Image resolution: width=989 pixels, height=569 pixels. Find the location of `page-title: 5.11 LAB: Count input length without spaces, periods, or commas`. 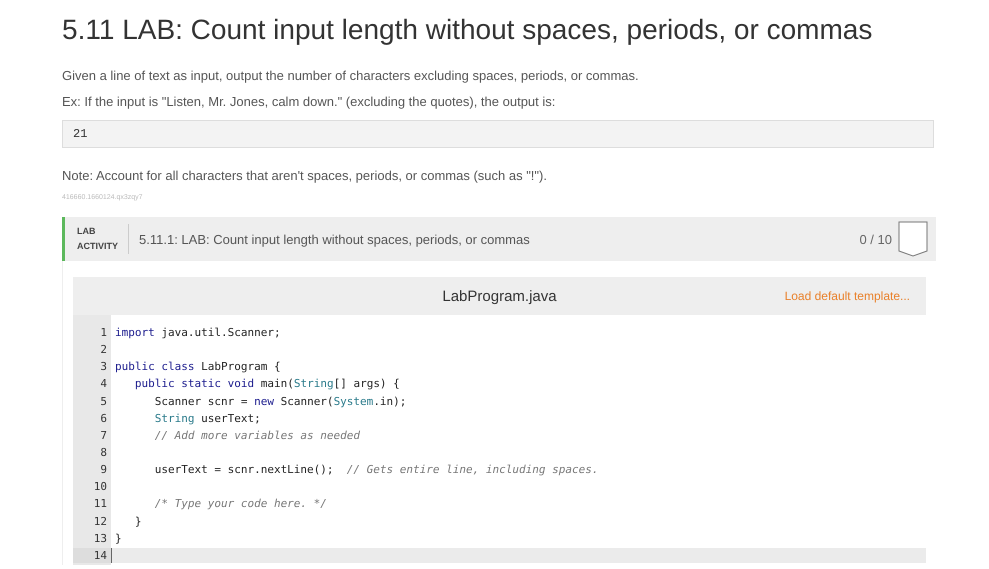

page-title: 5.11 LAB: Count input length without spaces, periods, or commas is located at coordinates (468, 30).